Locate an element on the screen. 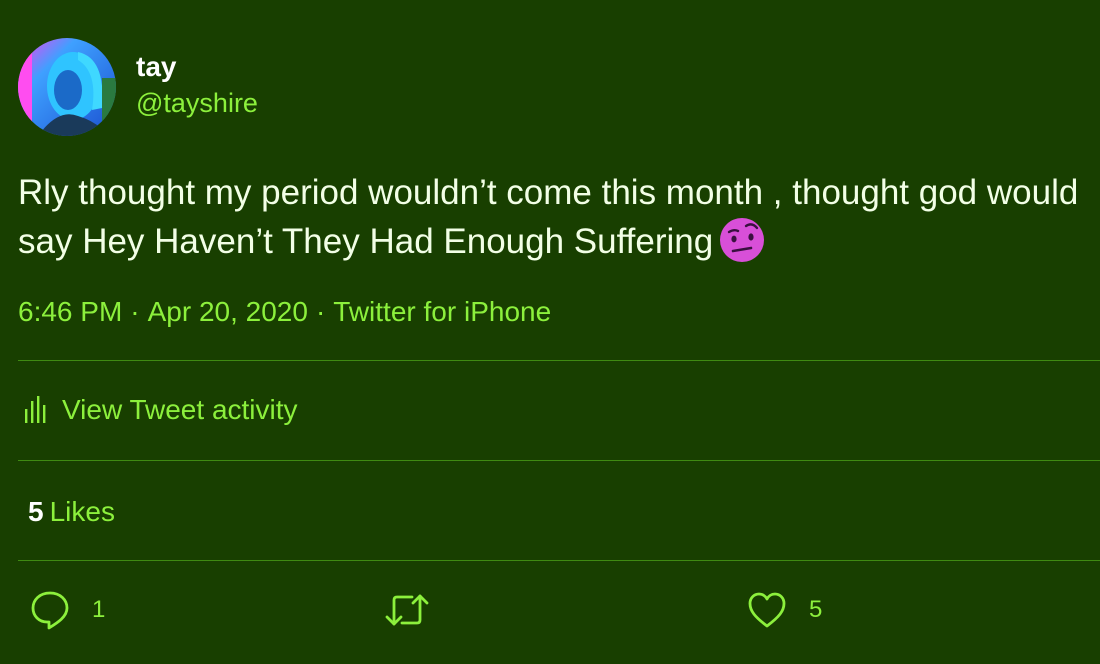 The image size is (1100, 664). retweet-icon is located at coordinates (407, 610).